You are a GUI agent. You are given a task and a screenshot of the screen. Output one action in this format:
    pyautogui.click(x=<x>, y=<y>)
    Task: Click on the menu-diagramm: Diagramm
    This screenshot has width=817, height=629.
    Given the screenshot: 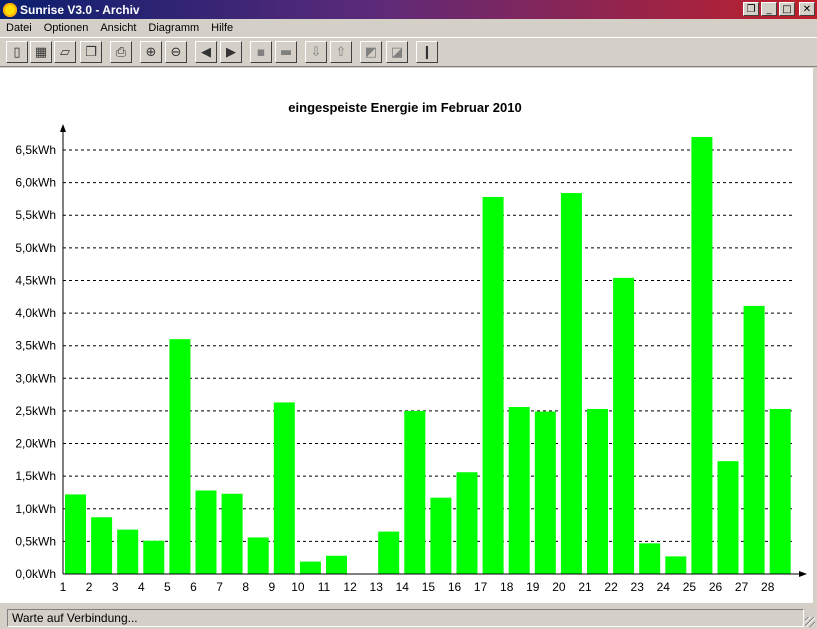 What is the action you would take?
    pyautogui.click(x=173, y=28)
    